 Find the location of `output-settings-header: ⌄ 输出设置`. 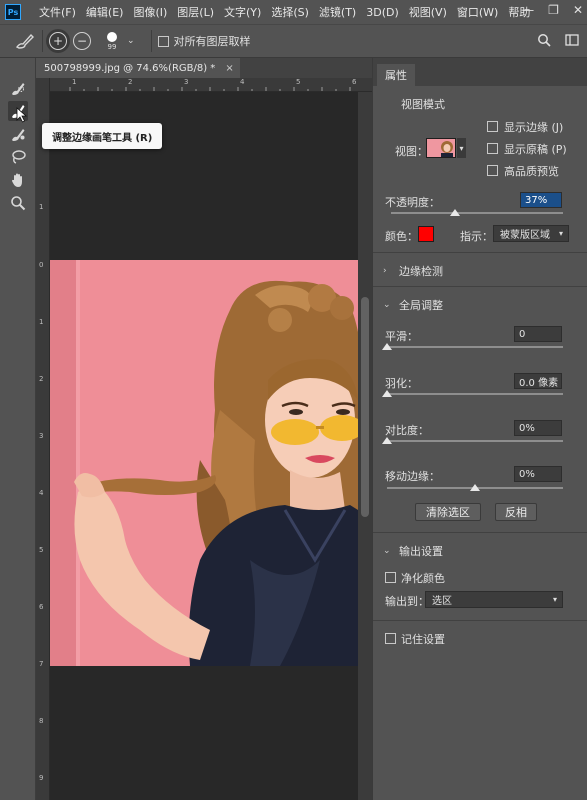

output-settings-header: ⌄ 输出设置 is located at coordinates (413, 551).